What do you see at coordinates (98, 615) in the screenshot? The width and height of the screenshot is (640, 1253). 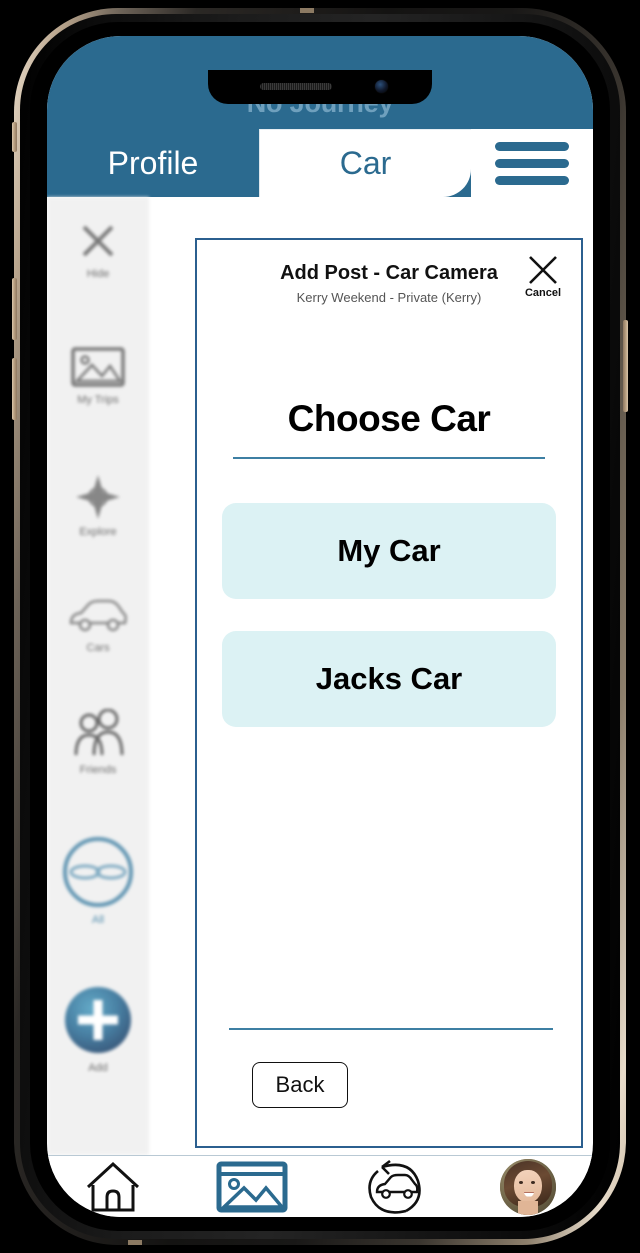 I see `car-icon` at bounding box center [98, 615].